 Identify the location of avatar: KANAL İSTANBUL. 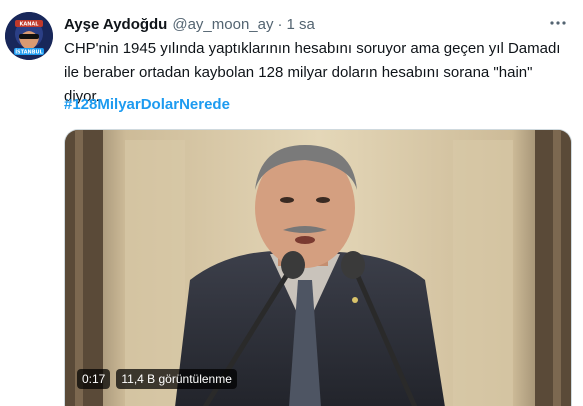
(29, 36).